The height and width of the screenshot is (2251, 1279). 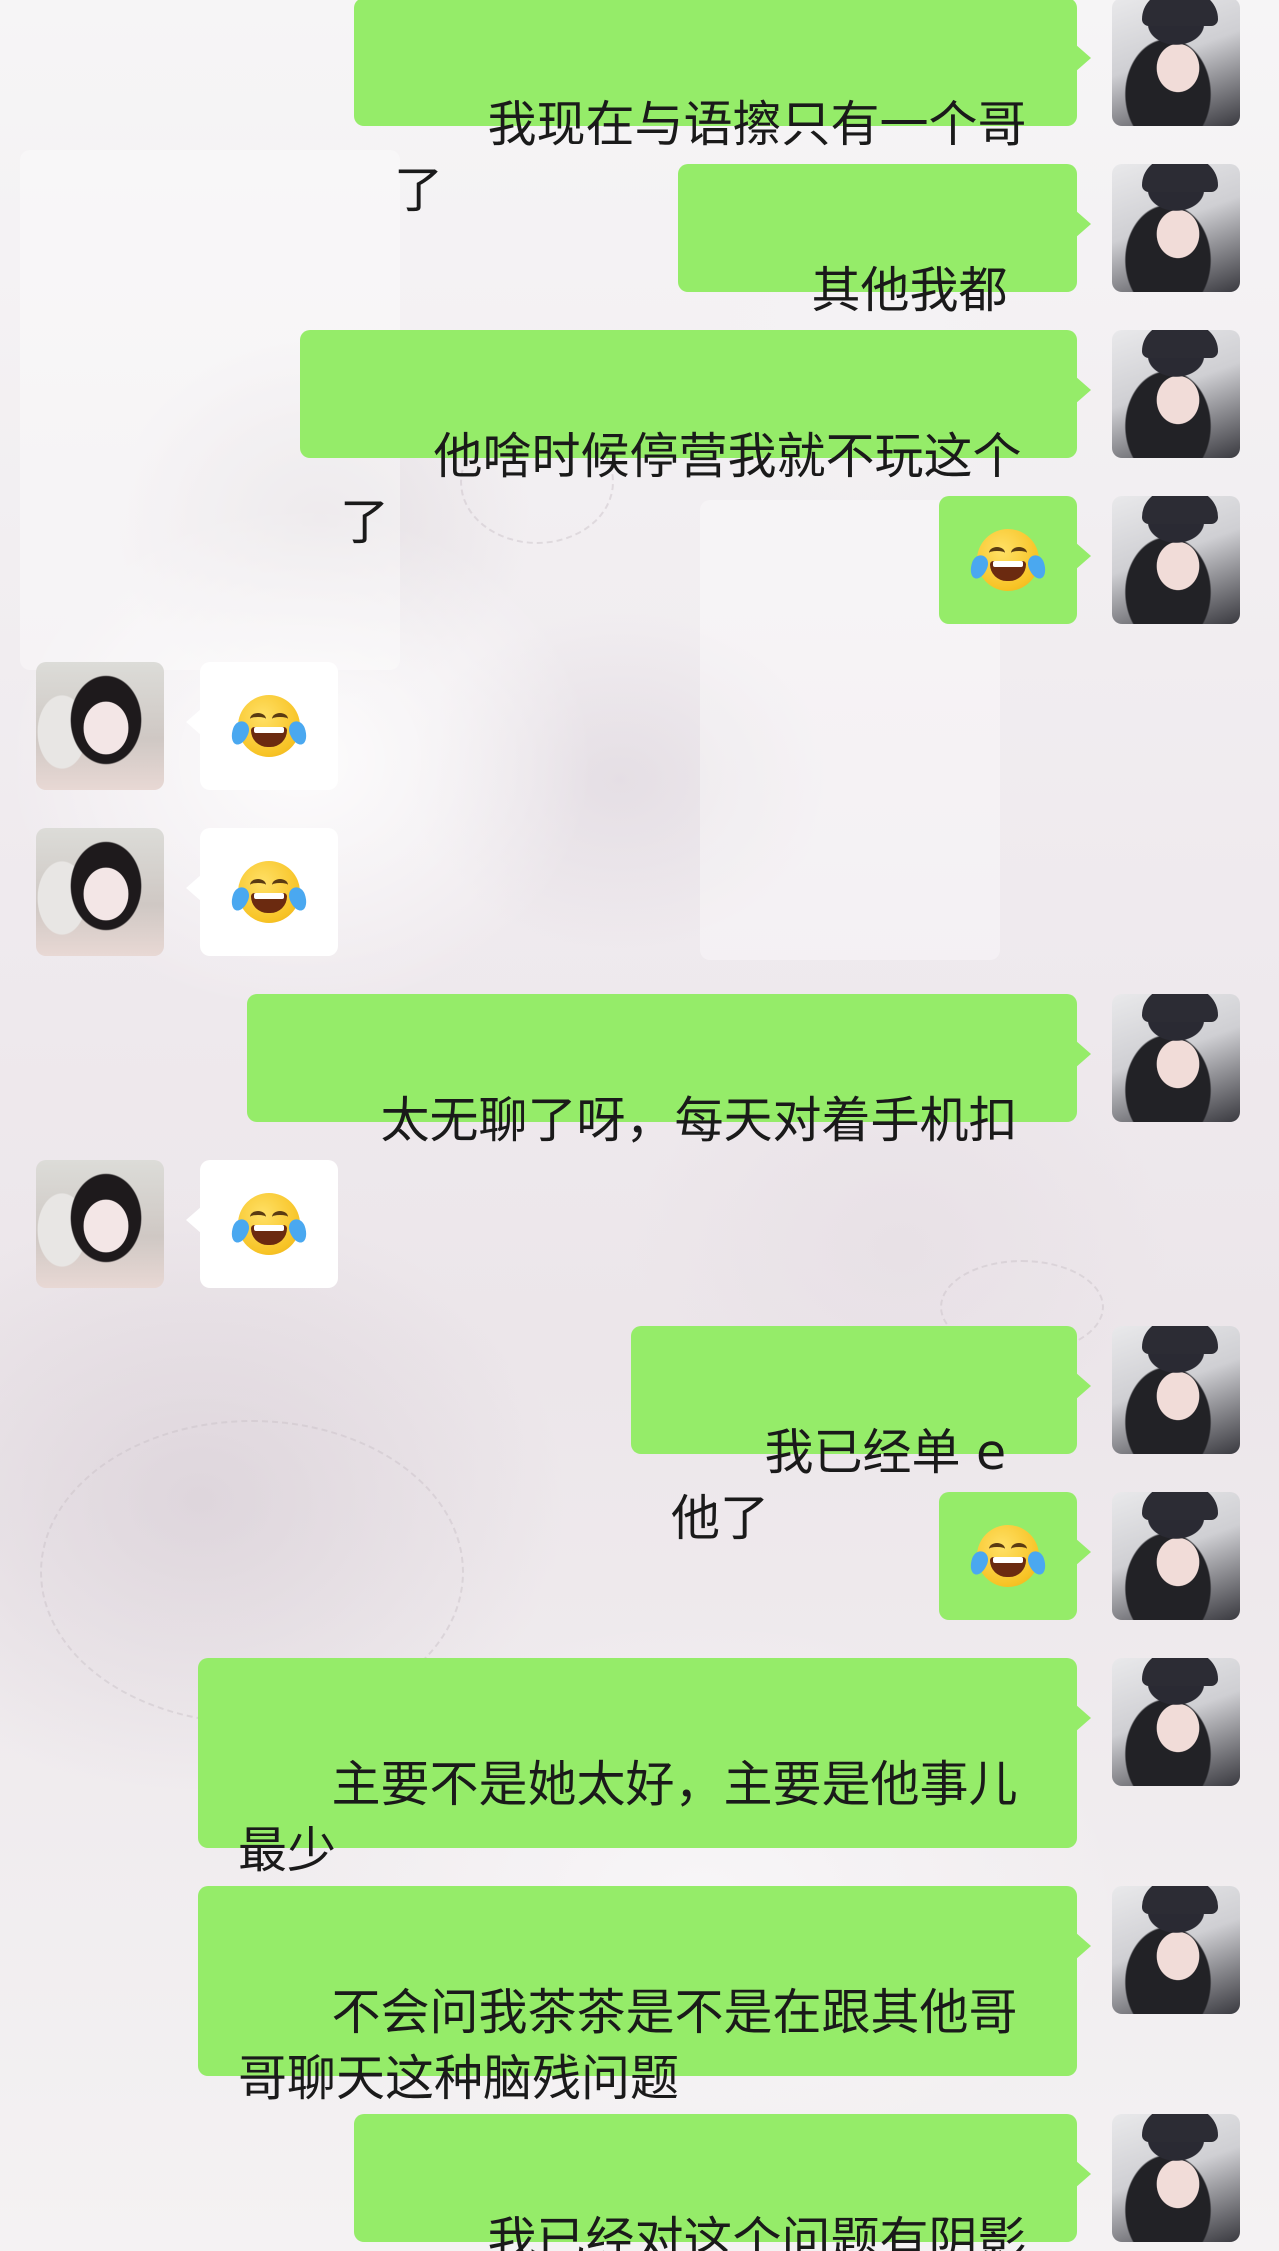 What do you see at coordinates (757, 2231) in the screenshot?
I see `message-text: 我已经对这个问题有阴影了` at bounding box center [757, 2231].